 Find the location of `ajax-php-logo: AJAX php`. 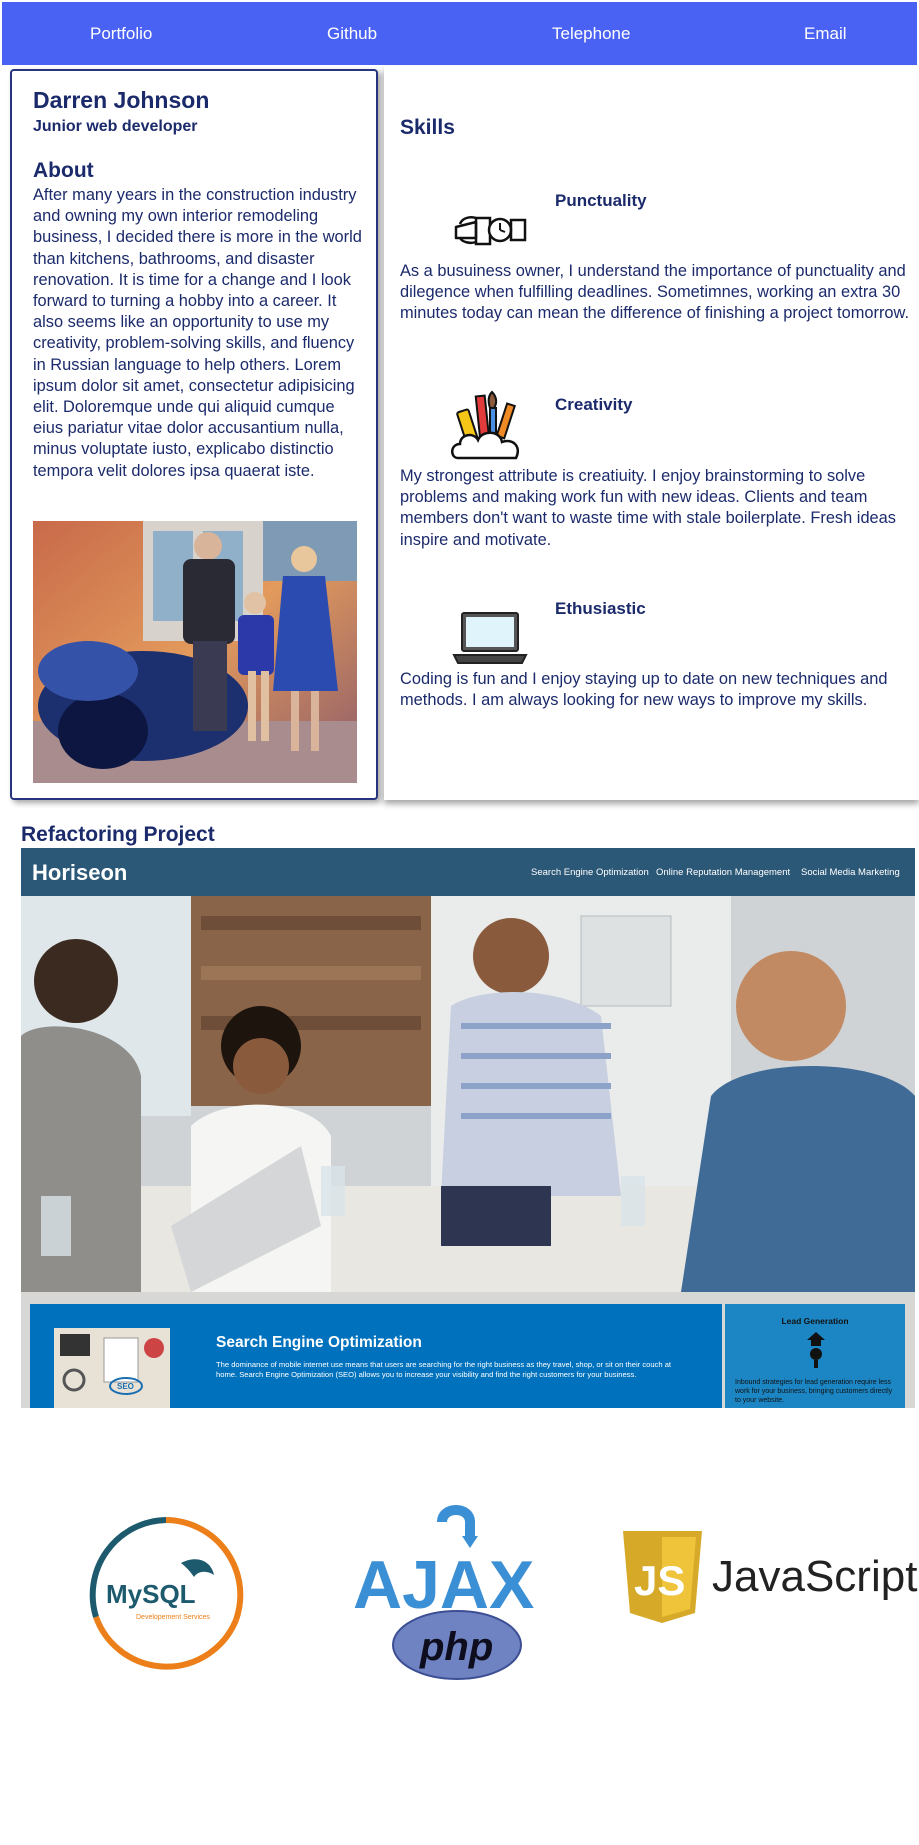

ajax-php-logo: AJAX php is located at coordinates (460, 1592).